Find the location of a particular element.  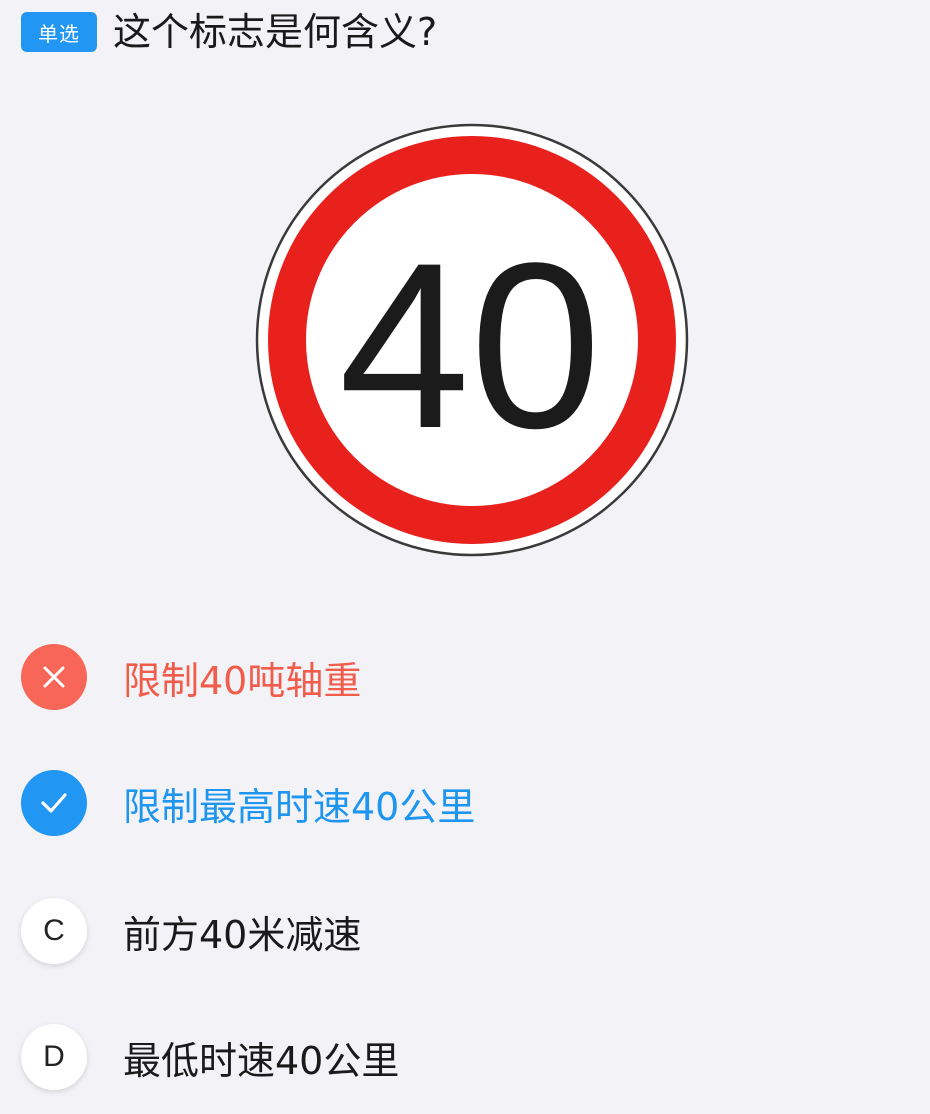

question-header: 单选 这个标志是何含义? is located at coordinates (229, 32).